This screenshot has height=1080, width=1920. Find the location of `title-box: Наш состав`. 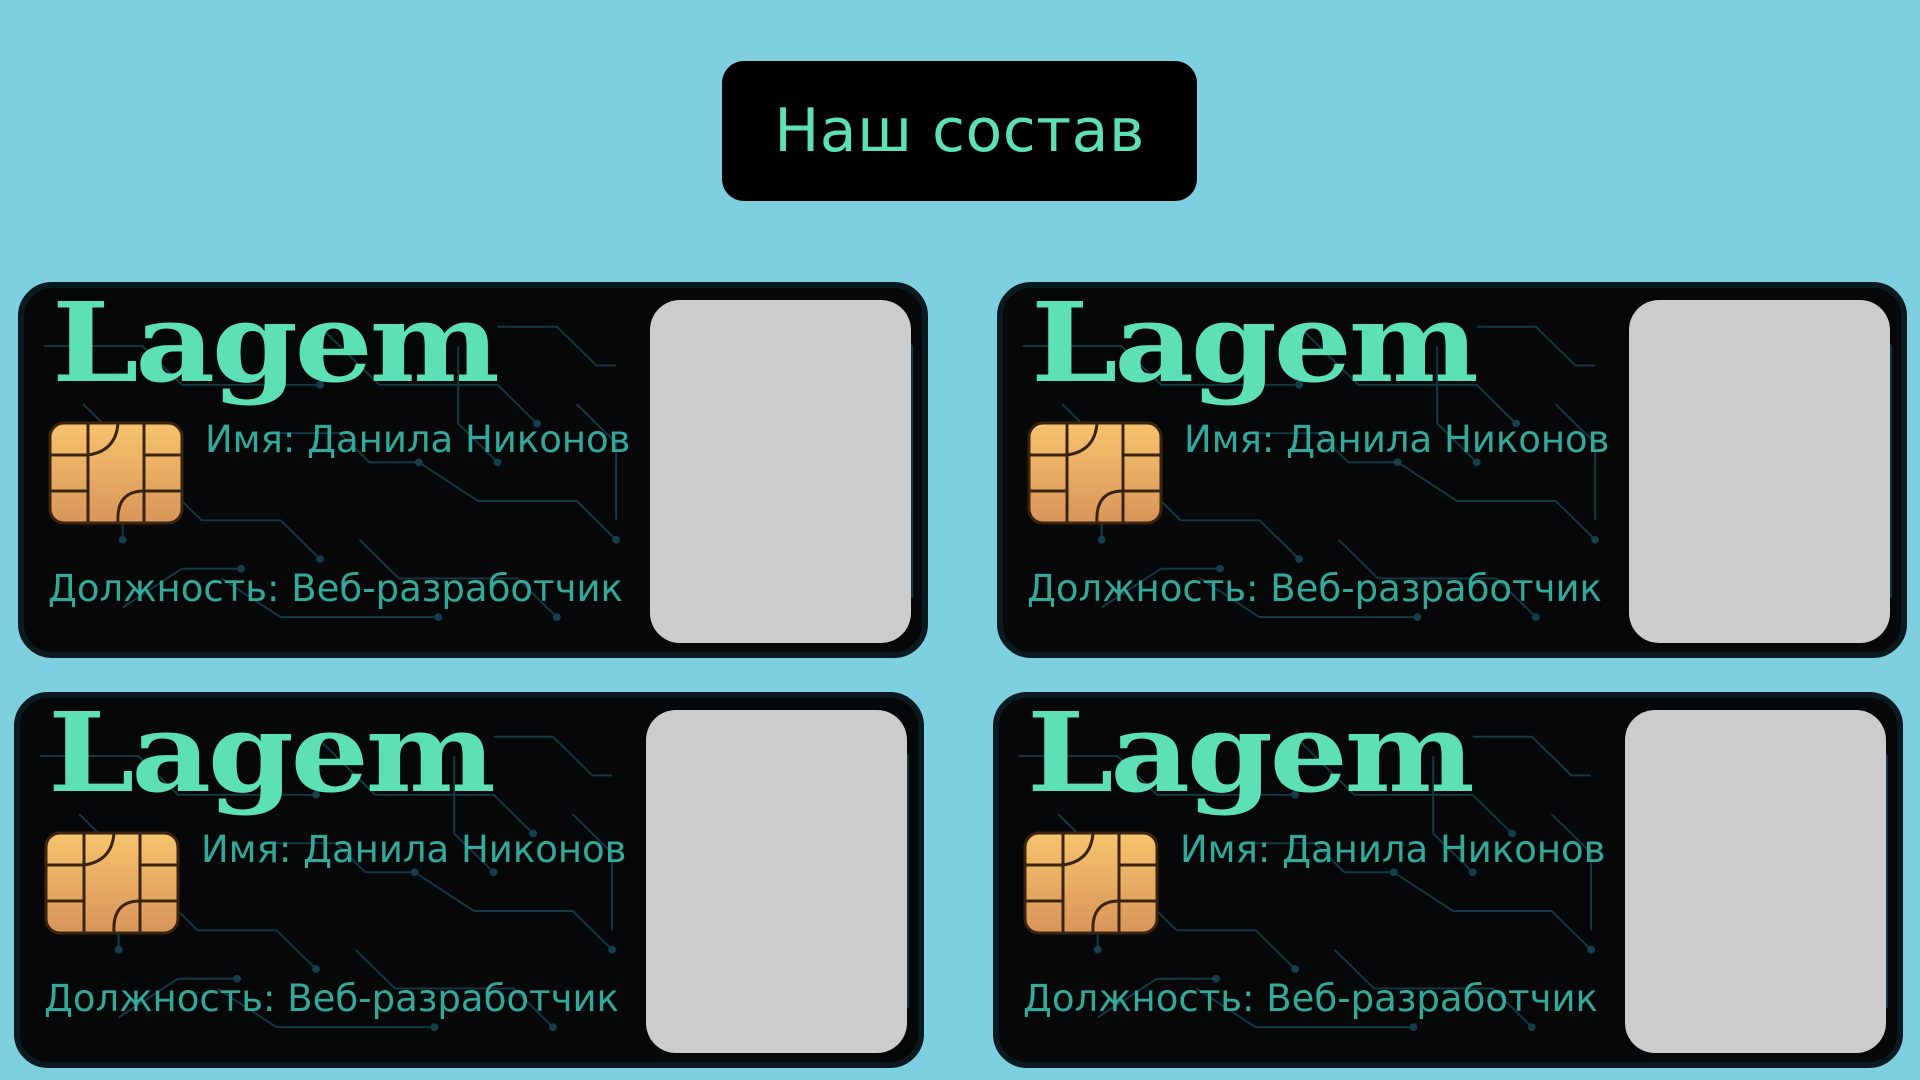

title-box: Наш состав is located at coordinates (959, 131).